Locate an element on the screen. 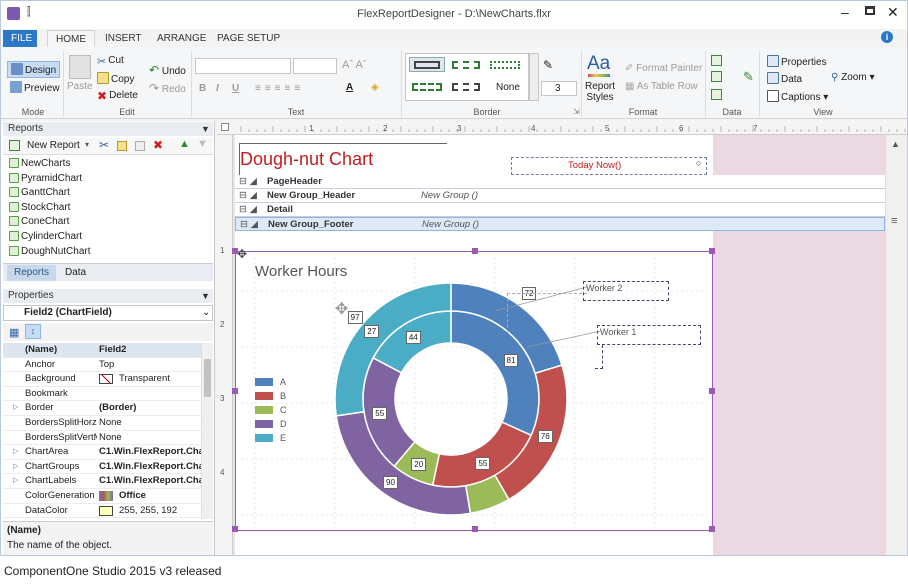  report-item: StockChart is located at coordinates (39, 208).